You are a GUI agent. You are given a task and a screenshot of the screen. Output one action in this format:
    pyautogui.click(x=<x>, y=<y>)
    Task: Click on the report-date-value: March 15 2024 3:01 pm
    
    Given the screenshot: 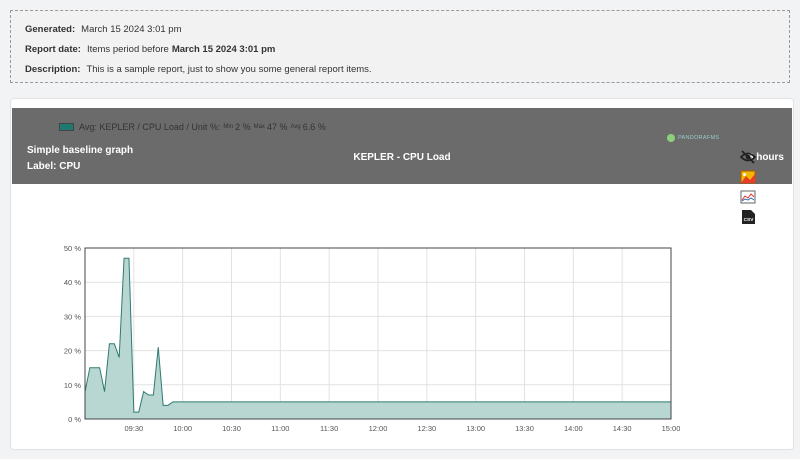 What is the action you would take?
    pyautogui.click(x=223, y=49)
    